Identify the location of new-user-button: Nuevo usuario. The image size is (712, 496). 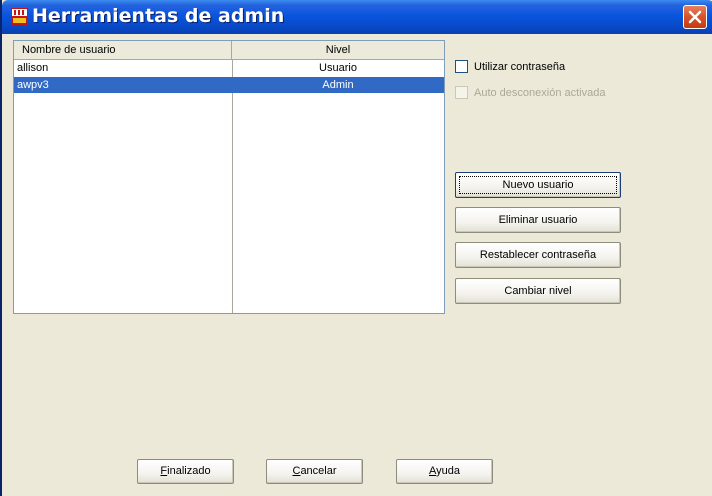
(538, 185).